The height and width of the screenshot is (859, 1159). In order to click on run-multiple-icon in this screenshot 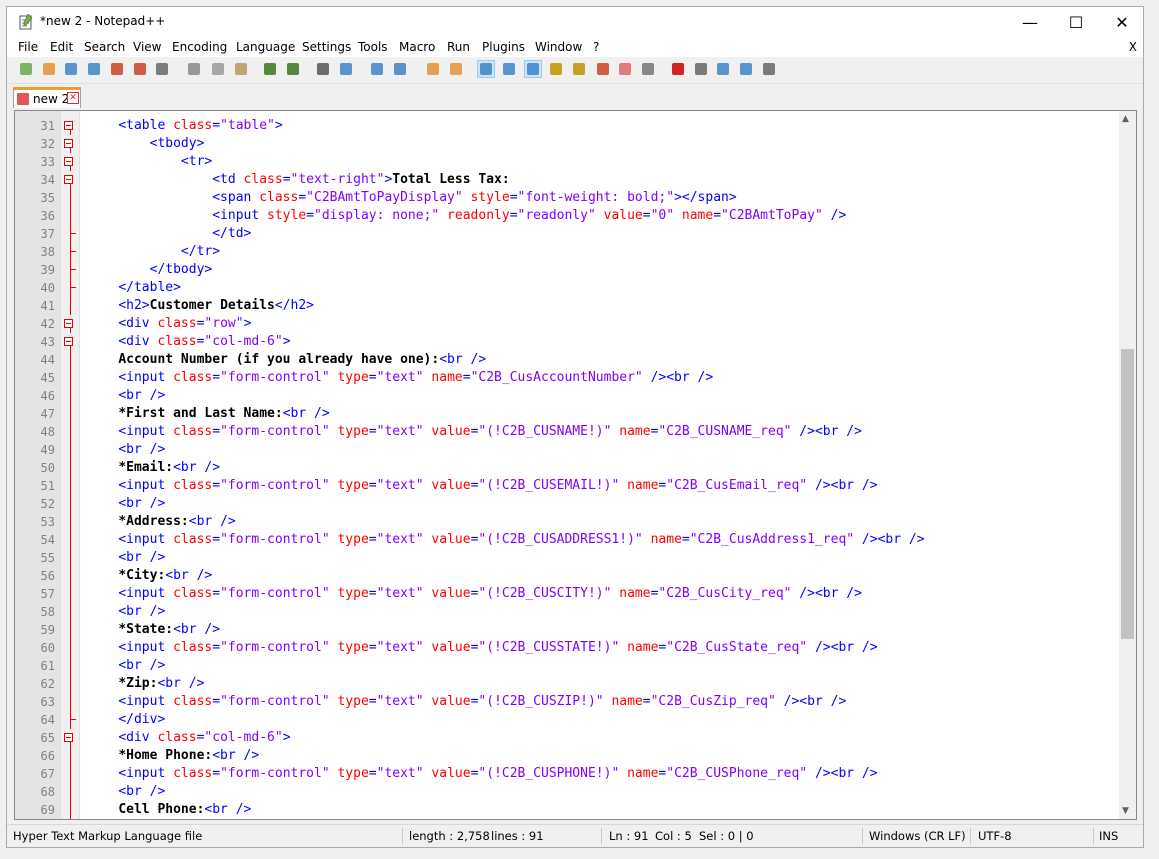, I will do `click(746, 69)`.